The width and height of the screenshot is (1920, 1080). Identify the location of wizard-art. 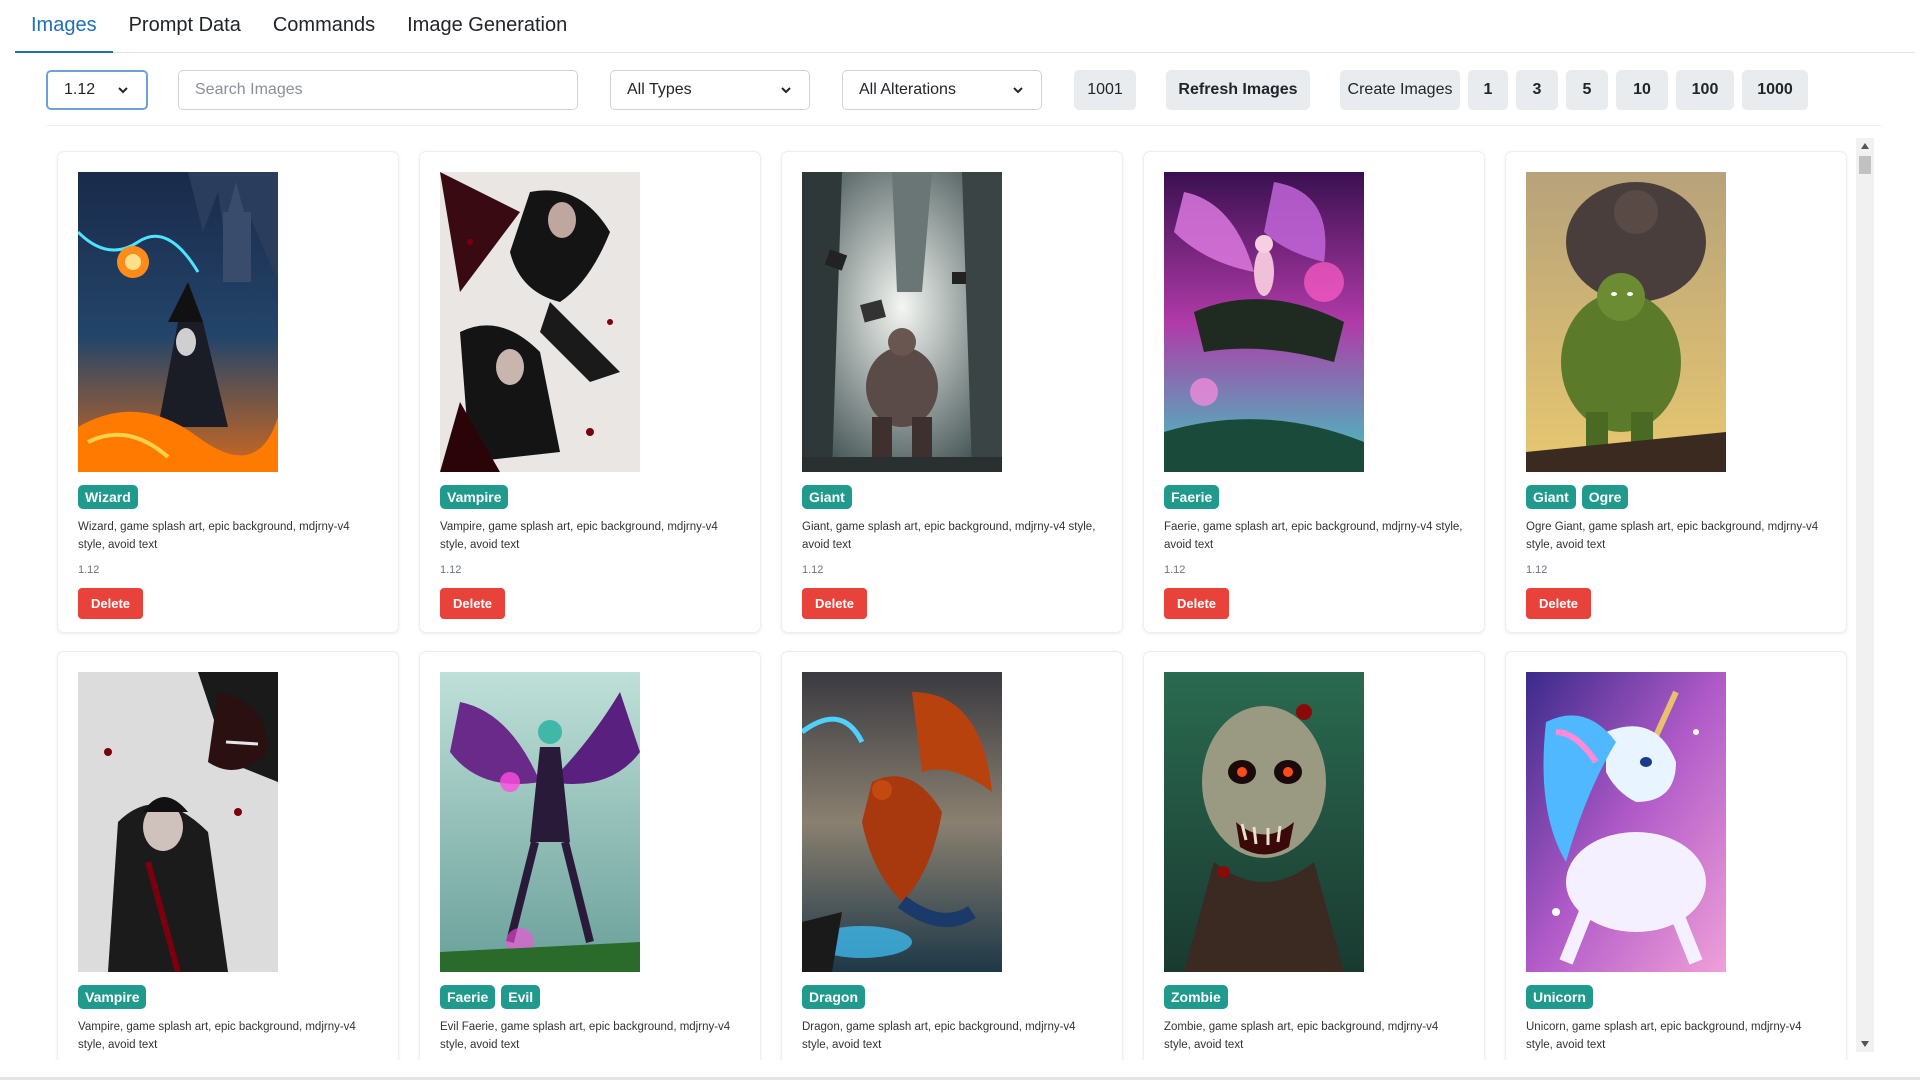
(178, 322).